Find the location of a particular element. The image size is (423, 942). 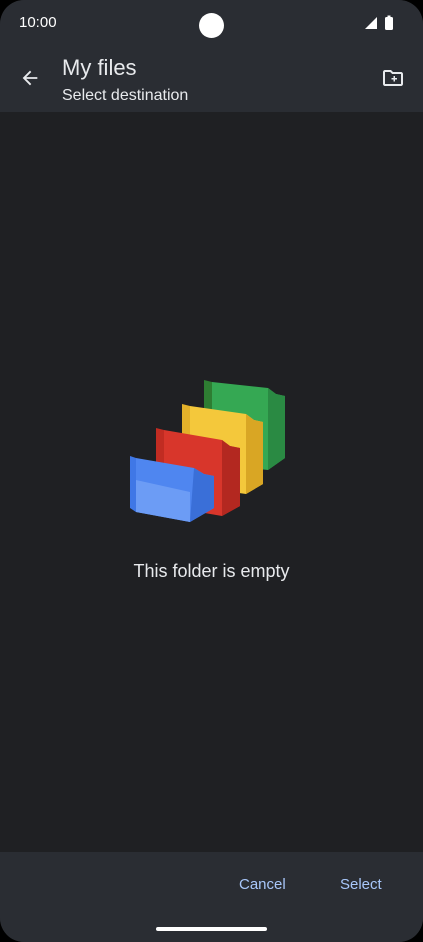

page-subtitle: Select destination is located at coordinates (125, 95).